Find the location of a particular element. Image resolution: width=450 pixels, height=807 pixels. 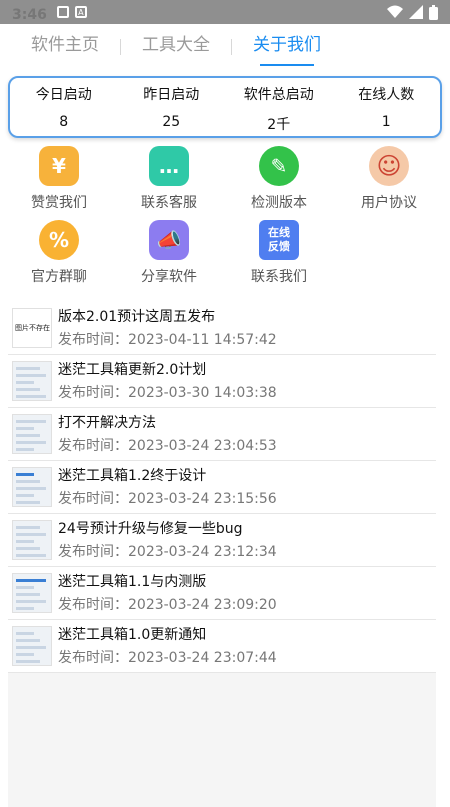

thumbnail-missing-text: 图片不存在 is located at coordinates (32, 328).